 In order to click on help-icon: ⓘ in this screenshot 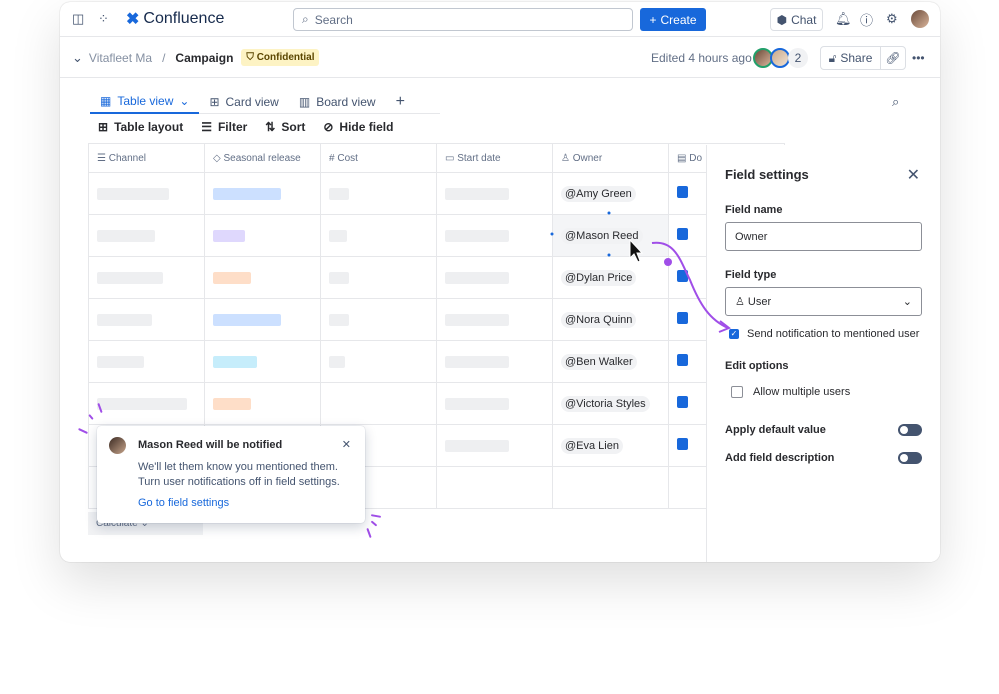, I will do `click(866, 19)`.